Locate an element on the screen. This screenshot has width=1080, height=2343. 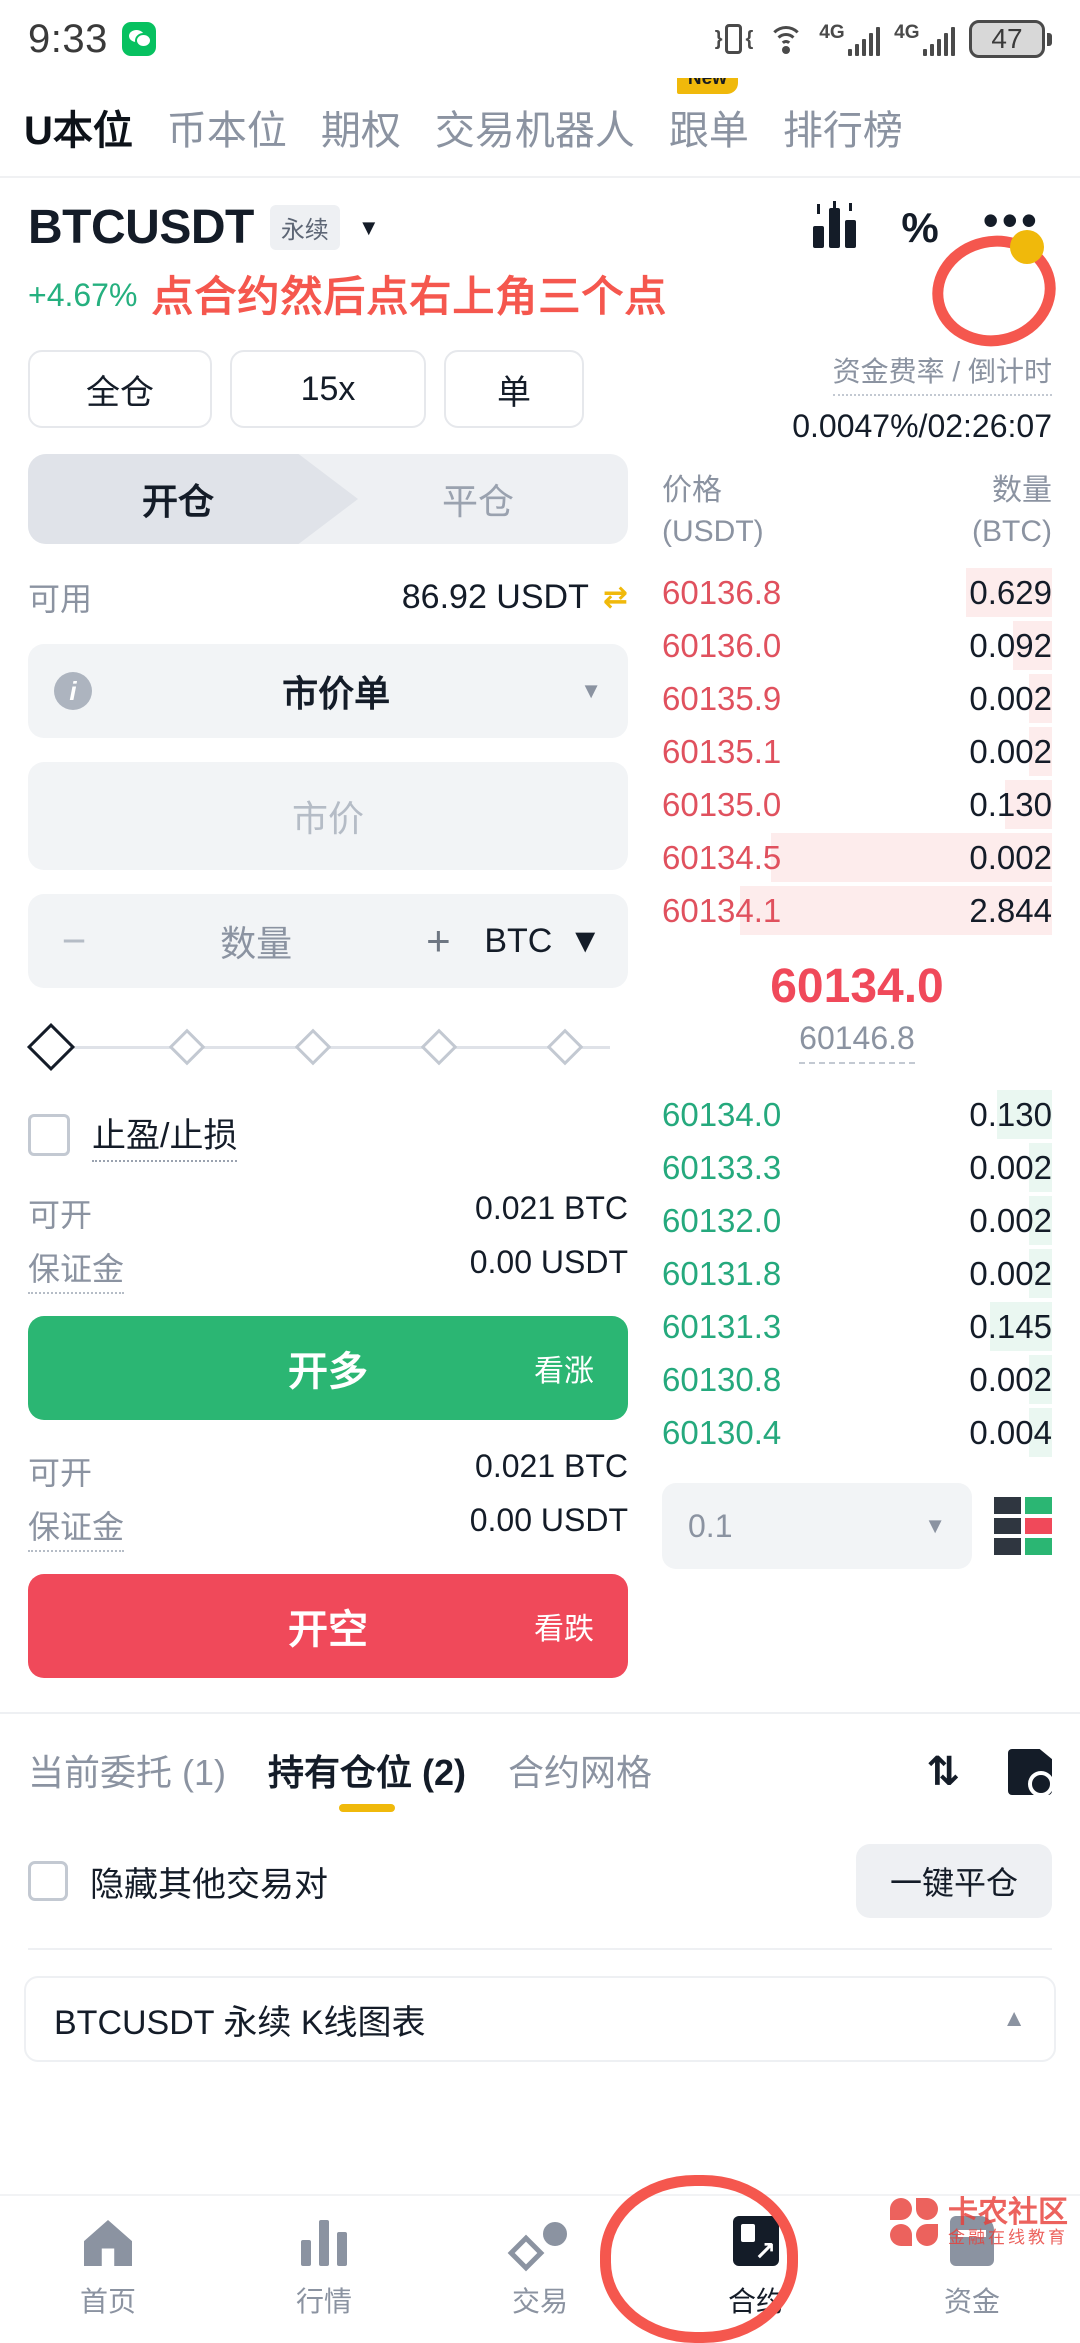
order-book-row: 60131.8 0.002 is located at coordinates (857, 1273).